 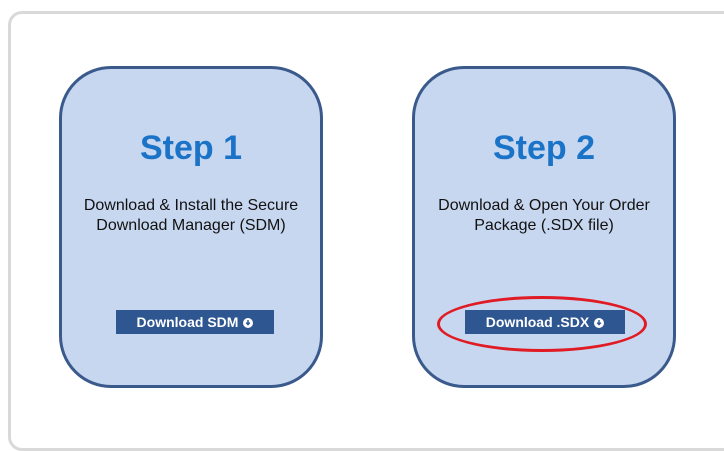 I want to click on step-1-title: Step 1, so click(x=191, y=148).